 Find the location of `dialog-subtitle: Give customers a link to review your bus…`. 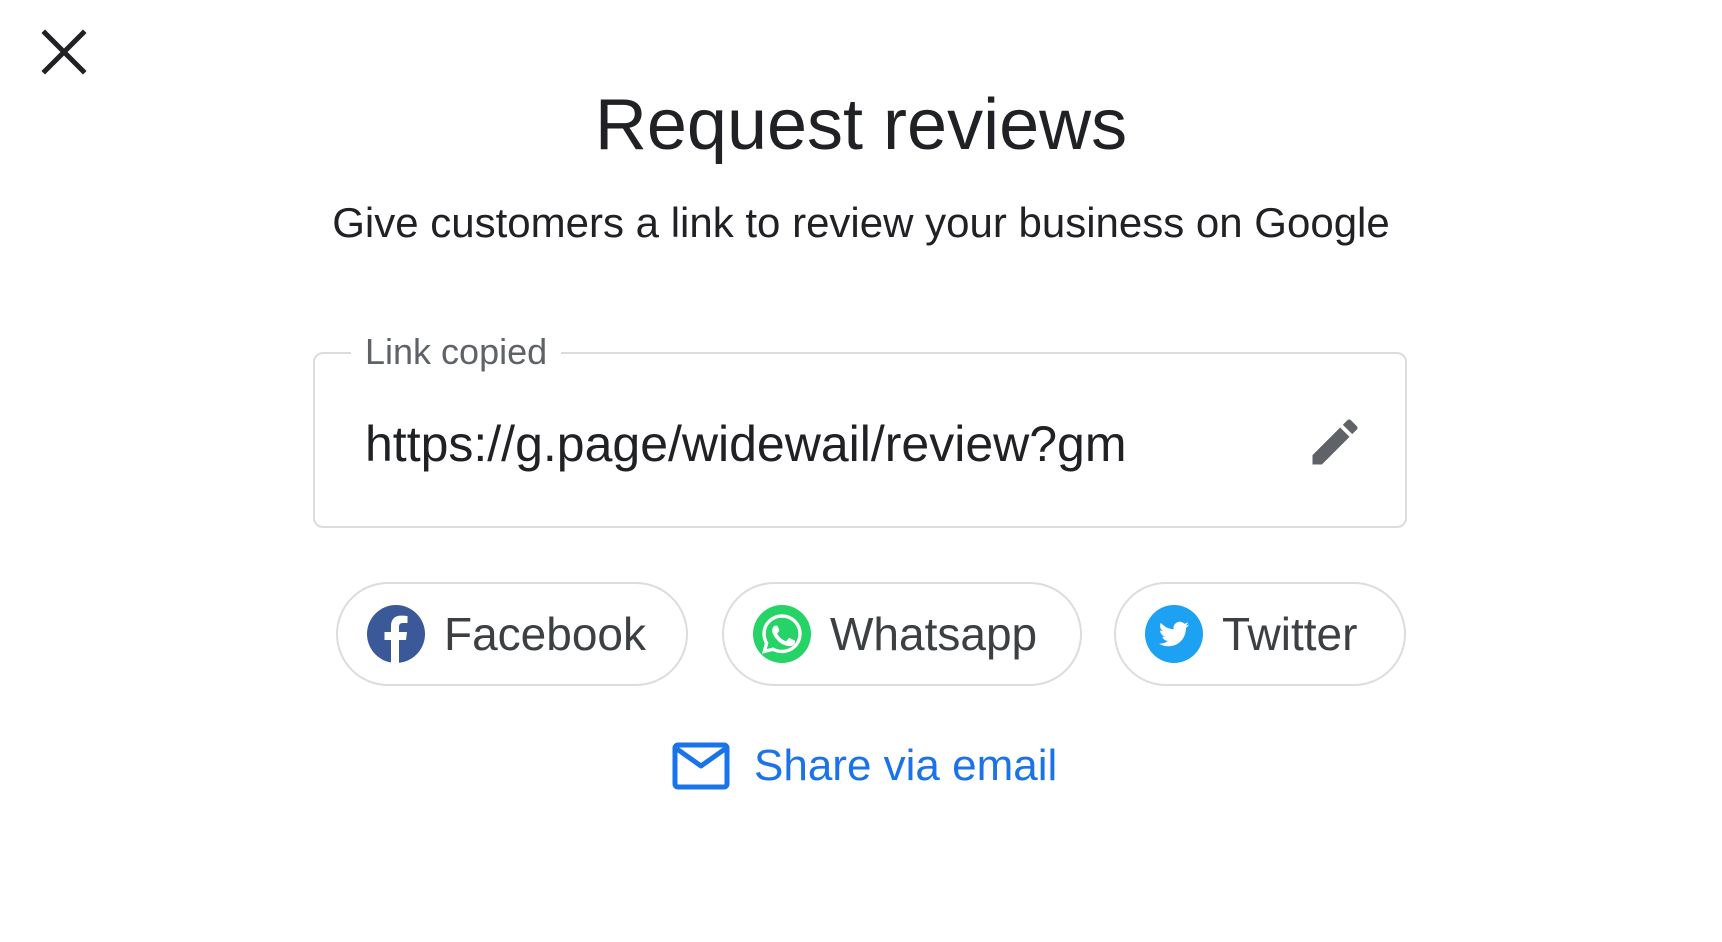

dialog-subtitle: Give customers a link to review your bus… is located at coordinates (861, 222).